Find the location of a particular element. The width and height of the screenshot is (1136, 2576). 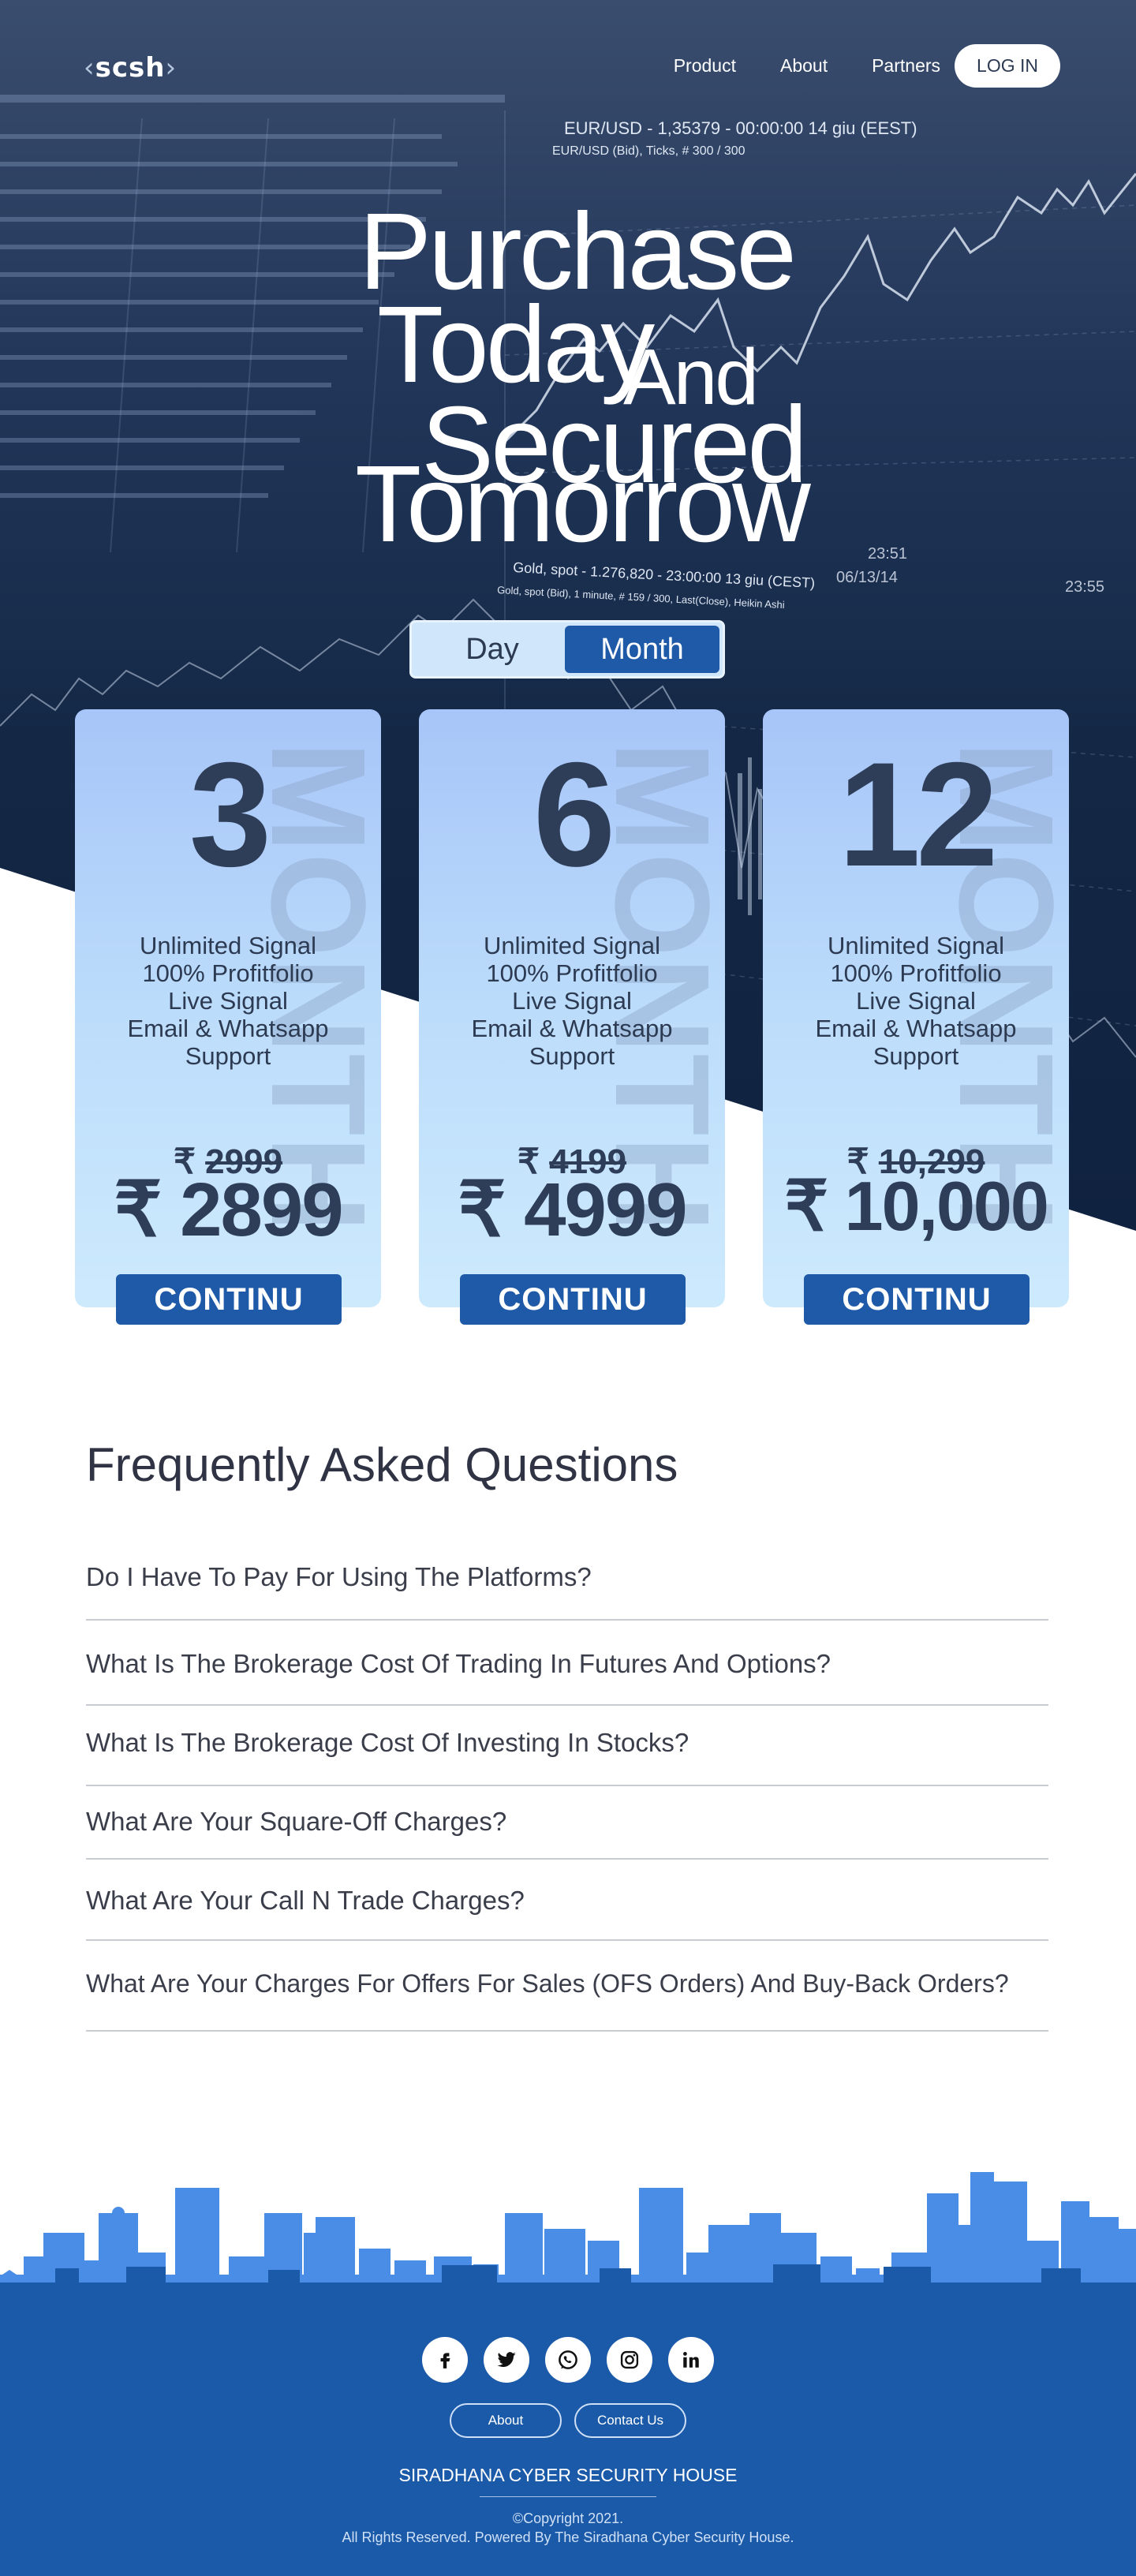

faq-question: What Are Your Square-Off Charges? is located at coordinates (567, 1822).